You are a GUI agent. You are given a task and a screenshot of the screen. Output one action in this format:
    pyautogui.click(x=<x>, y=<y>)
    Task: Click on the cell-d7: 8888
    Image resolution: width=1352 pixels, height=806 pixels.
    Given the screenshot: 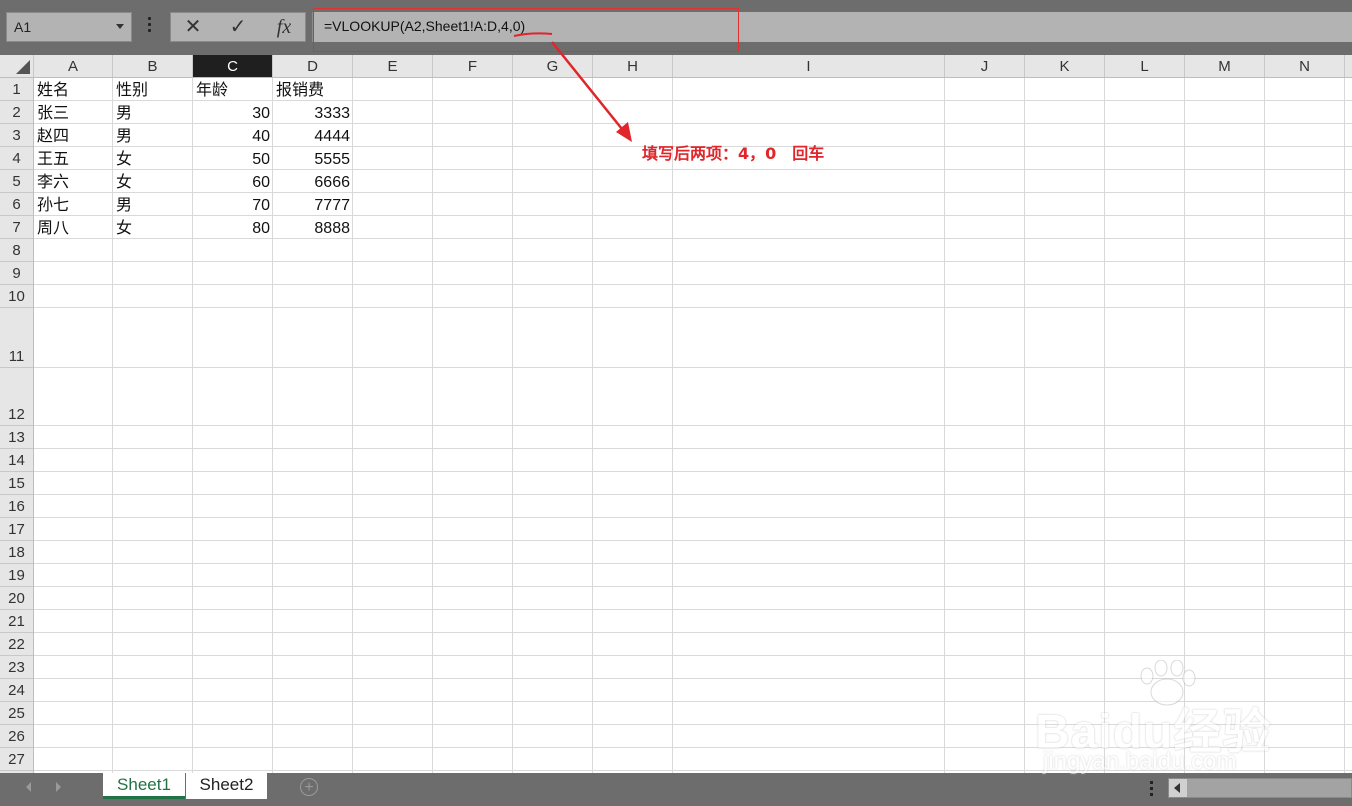 What is the action you would take?
    pyautogui.click(x=313, y=227)
    